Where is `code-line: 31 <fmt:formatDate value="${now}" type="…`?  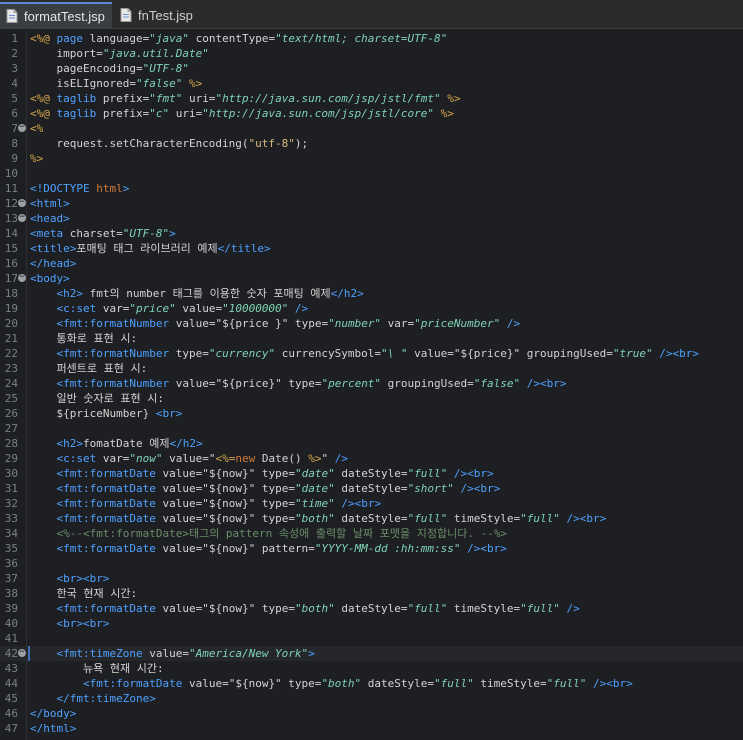
code-line: 31 <fmt:formatDate value="${now}" type="… is located at coordinates (371, 488).